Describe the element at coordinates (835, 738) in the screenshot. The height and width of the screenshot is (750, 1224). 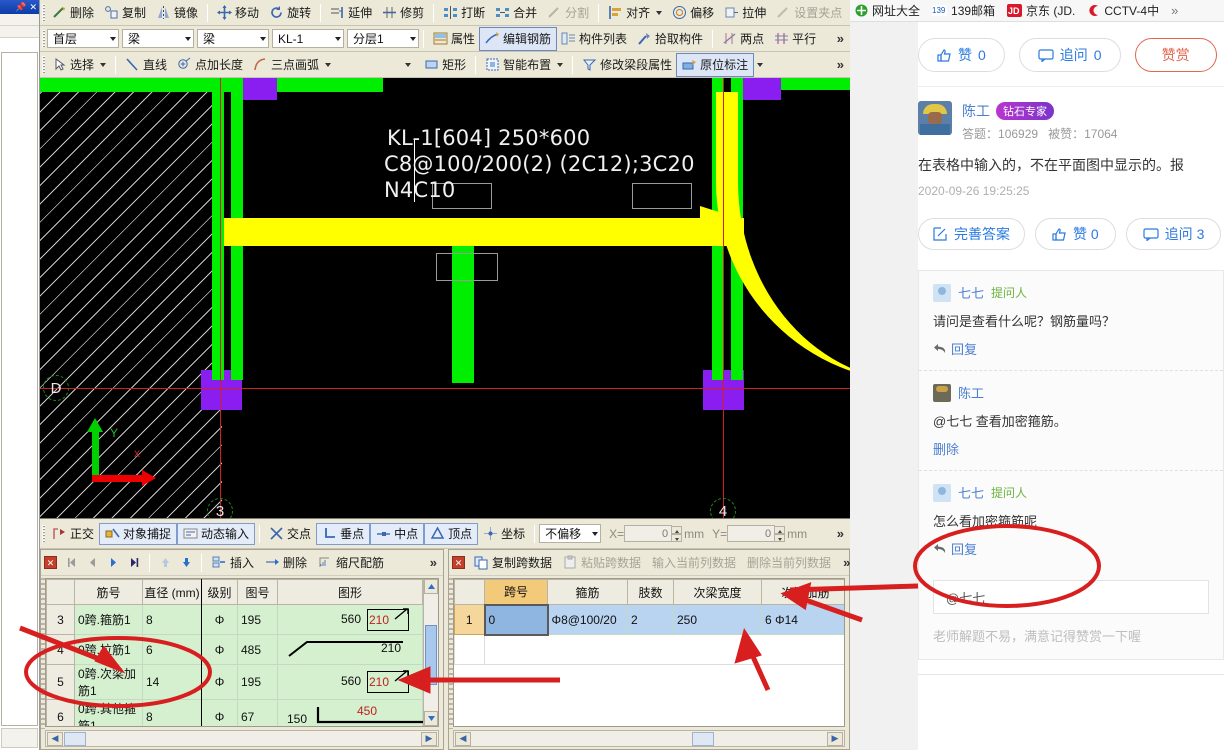
I see `scroll-right-button: ▶` at that location.